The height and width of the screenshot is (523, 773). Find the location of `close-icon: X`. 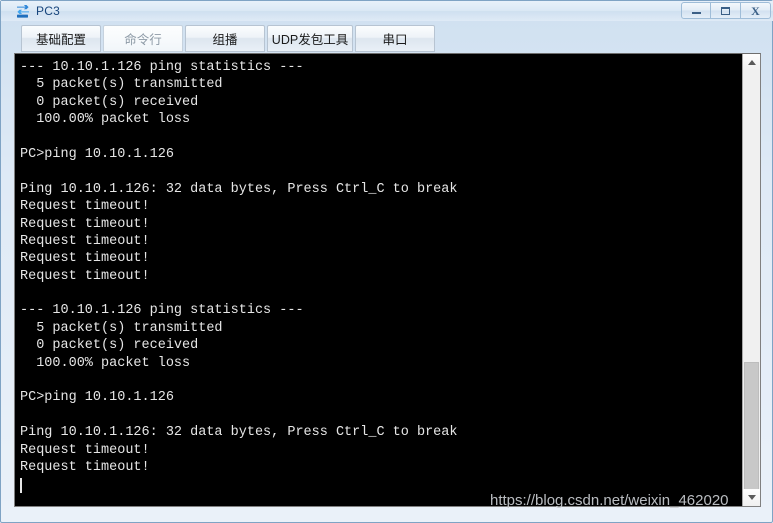

close-icon: X is located at coordinates (755, 10).